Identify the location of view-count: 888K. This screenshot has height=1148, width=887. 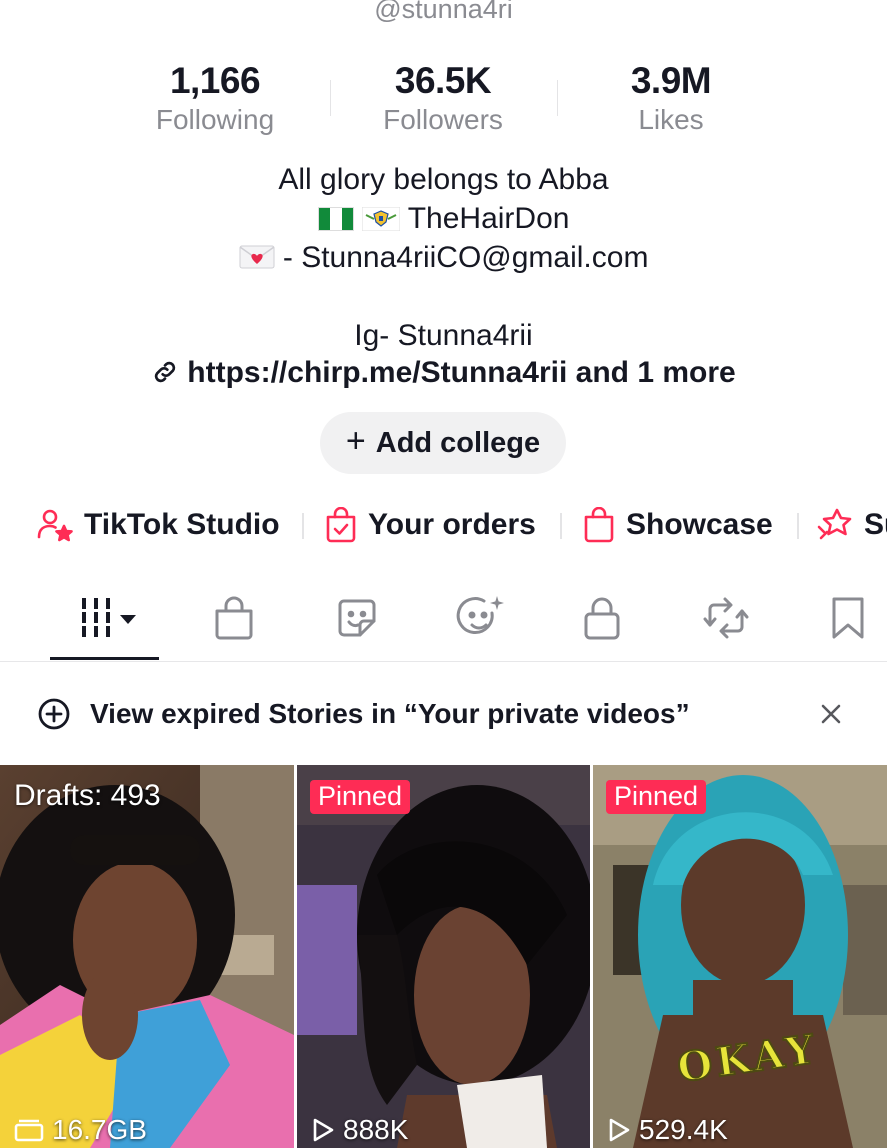
(376, 1129).